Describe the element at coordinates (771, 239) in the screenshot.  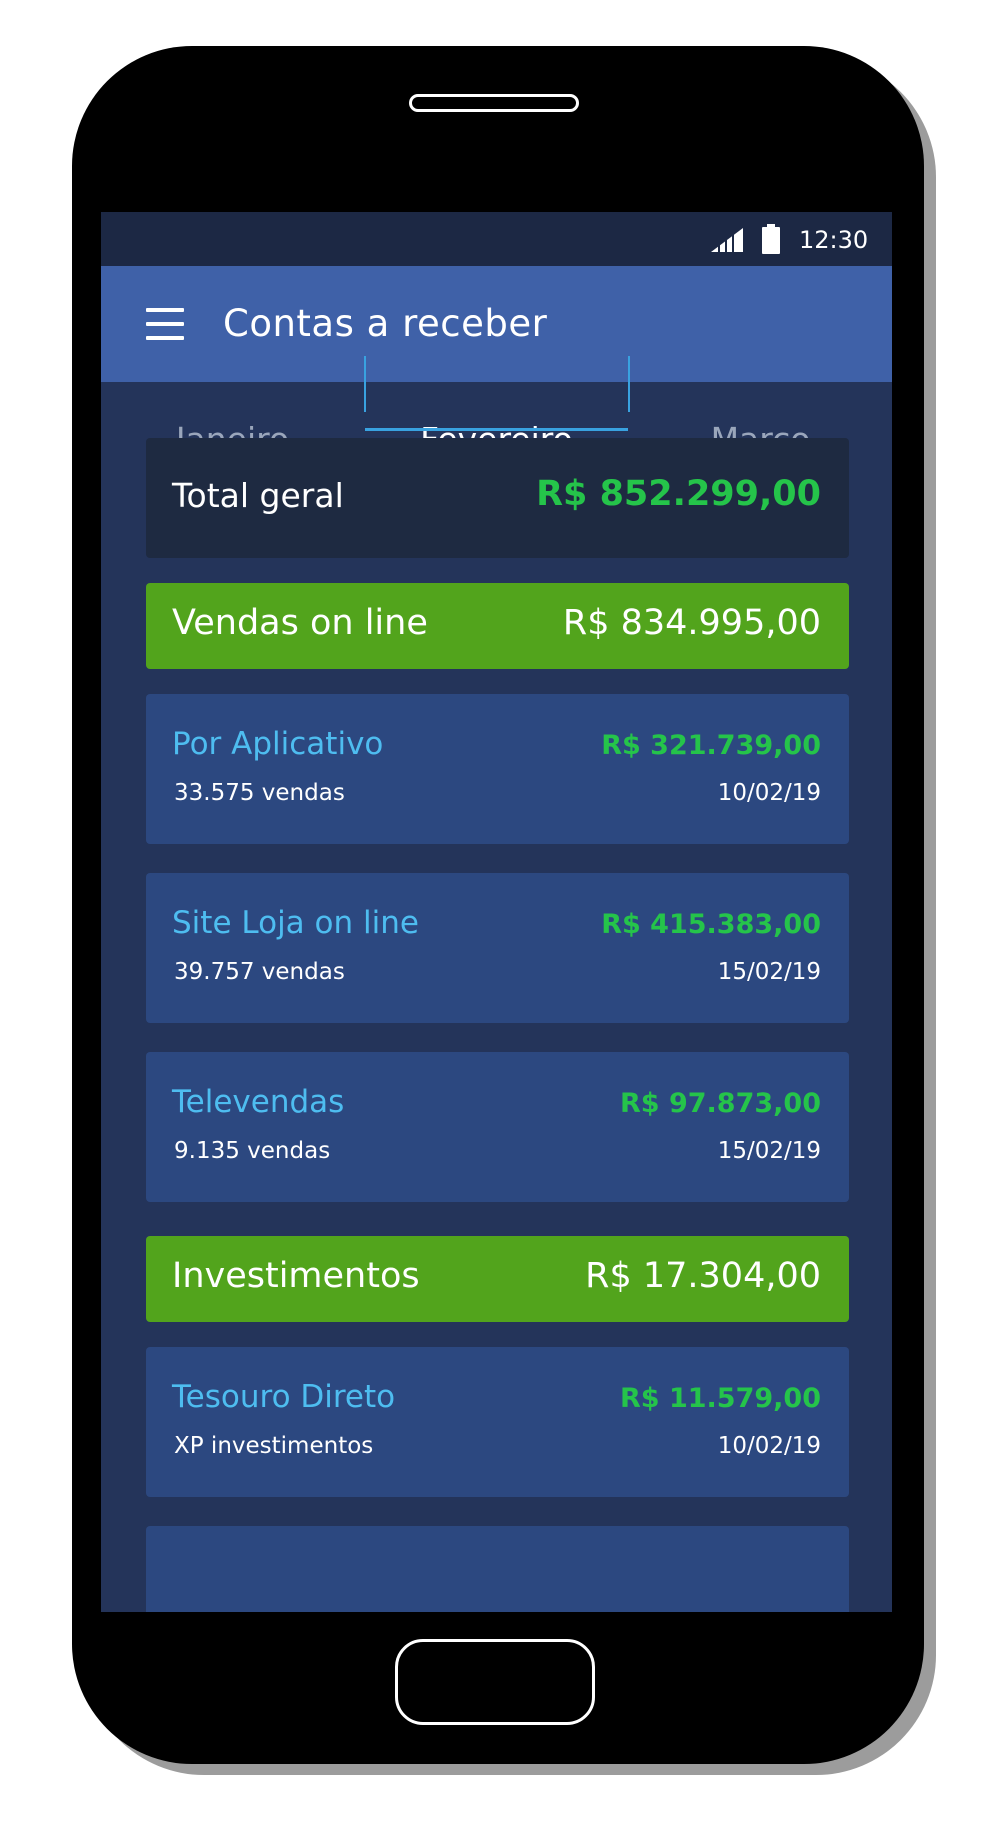
I see `battery-icon` at that location.